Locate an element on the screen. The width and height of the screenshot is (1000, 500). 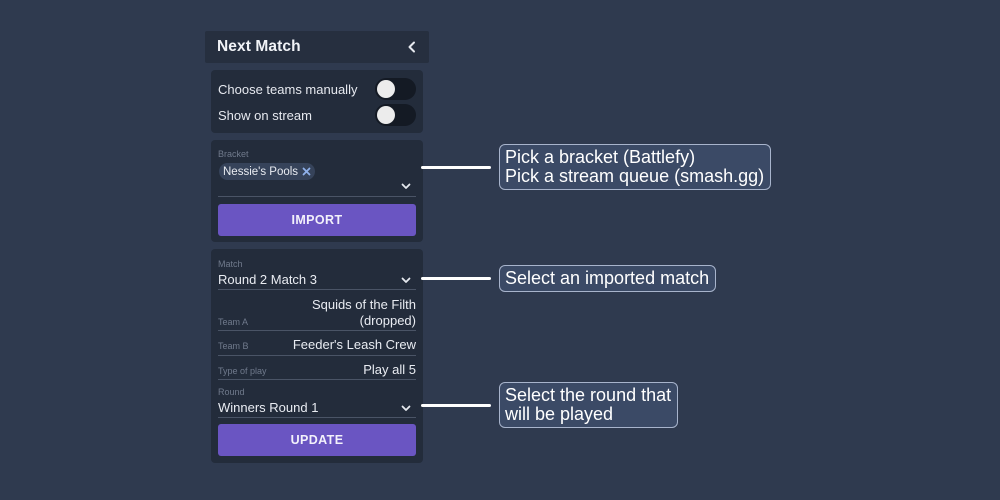
show-on-stream-label: Show on stream is located at coordinates (265, 115).